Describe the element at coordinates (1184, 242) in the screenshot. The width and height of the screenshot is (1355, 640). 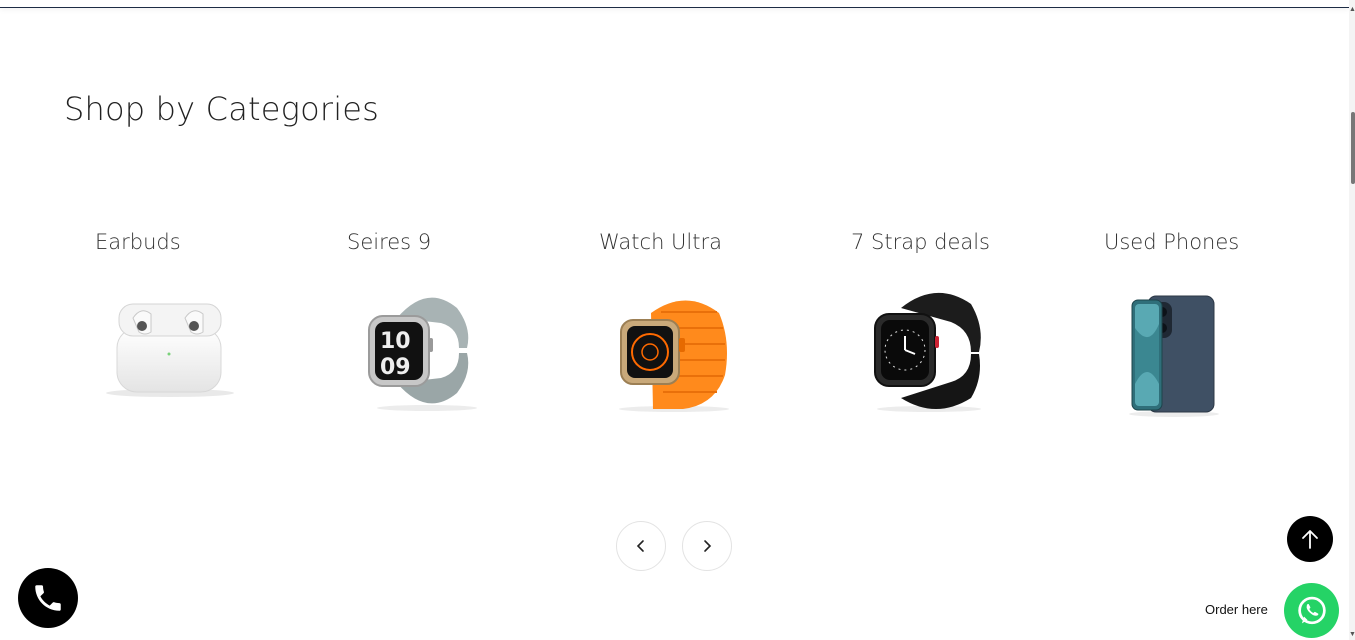
I see `category-label: Used Phones` at that location.